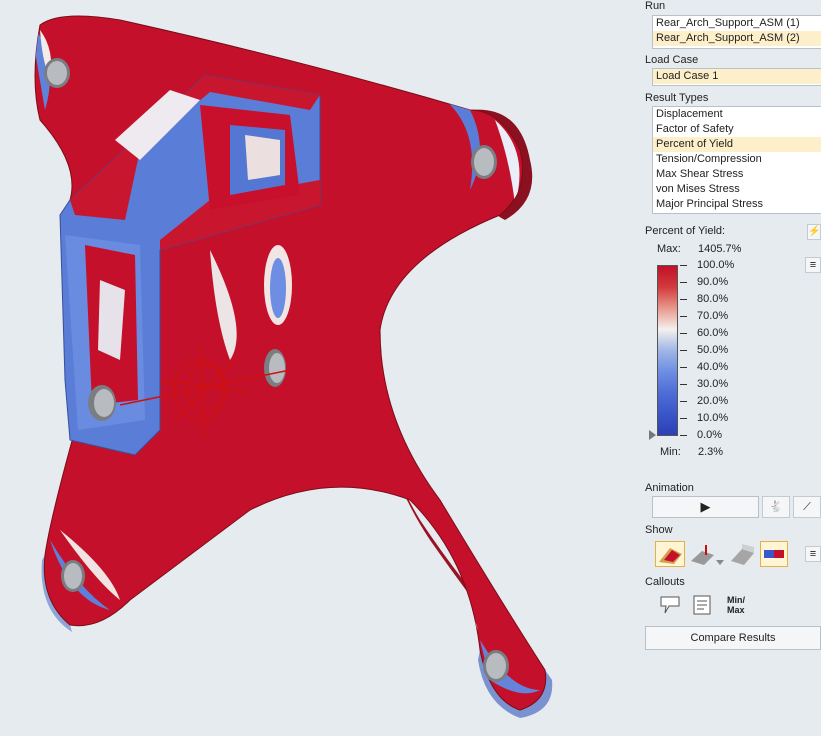 This screenshot has height=736, width=821. What do you see at coordinates (685, 231) in the screenshot?
I see `scale-title: Percent of Yield:` at bounding box center [685, 231].